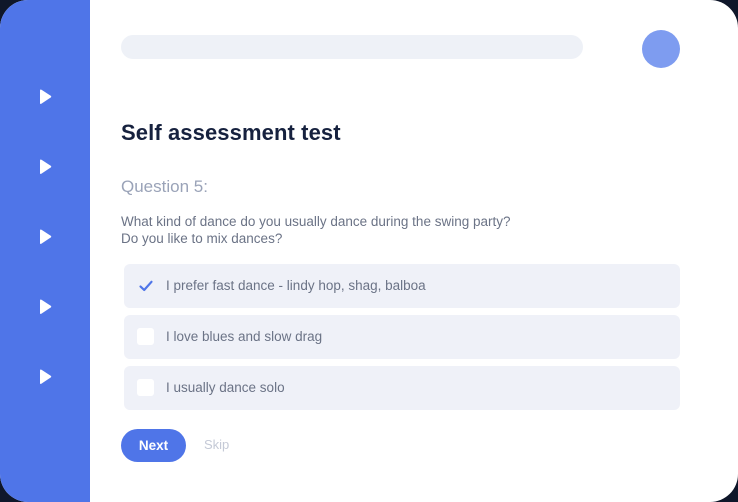  I want to click on next-button: Next, so click(153, 445).